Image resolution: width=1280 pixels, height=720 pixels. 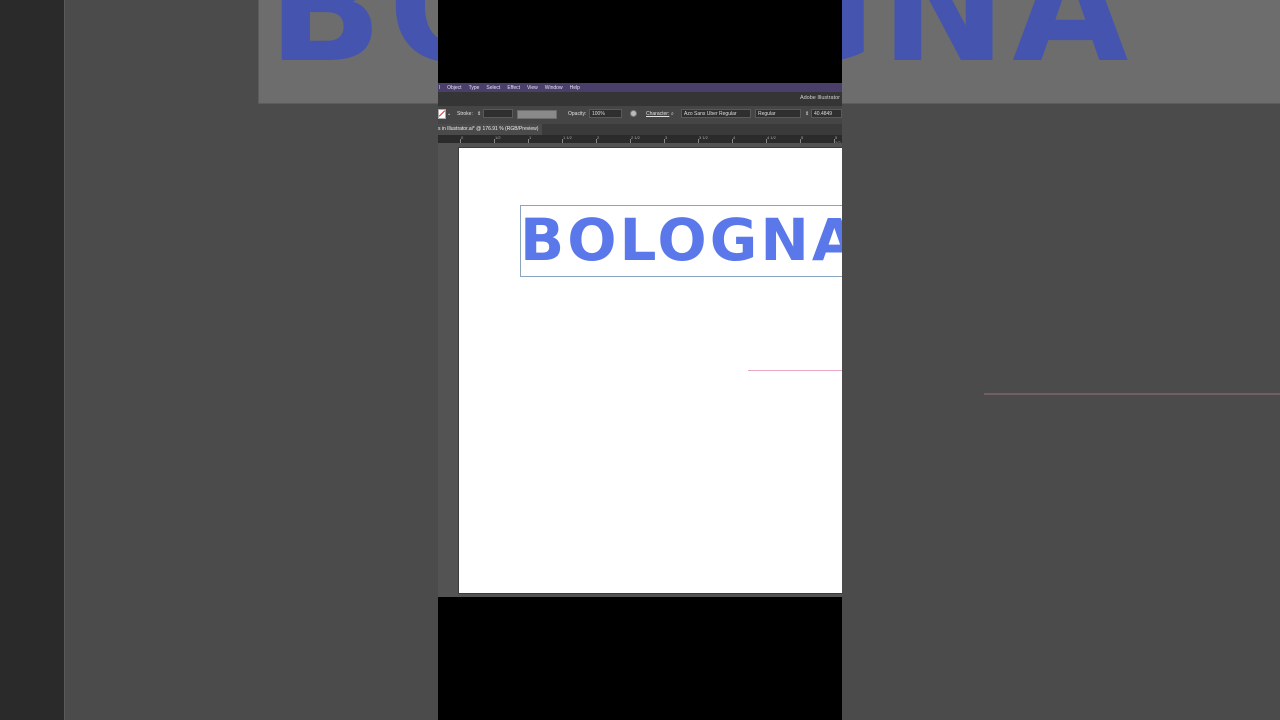 What do you see at coordinates (449, 114) in the screenshot?
I see `fill-dropdown-icon: ⌄` at bounding box center [449, 114].